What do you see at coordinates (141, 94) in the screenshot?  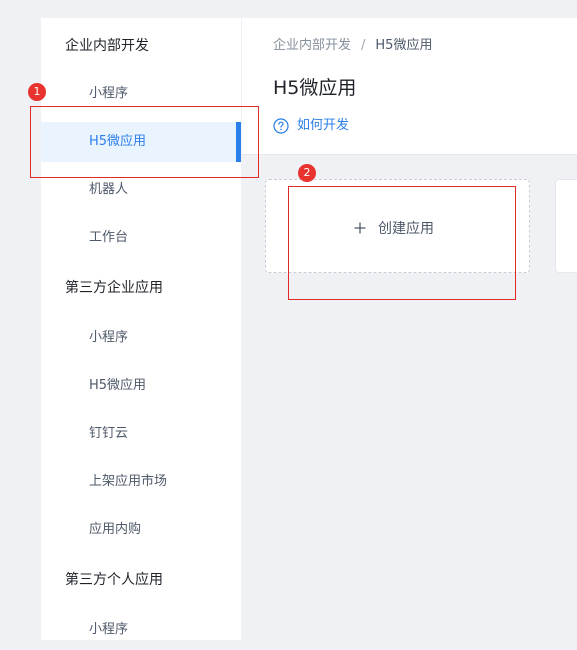 I see `sidebar-item-internal-miniprogram: 小程序` at bounding box center [141, 94].